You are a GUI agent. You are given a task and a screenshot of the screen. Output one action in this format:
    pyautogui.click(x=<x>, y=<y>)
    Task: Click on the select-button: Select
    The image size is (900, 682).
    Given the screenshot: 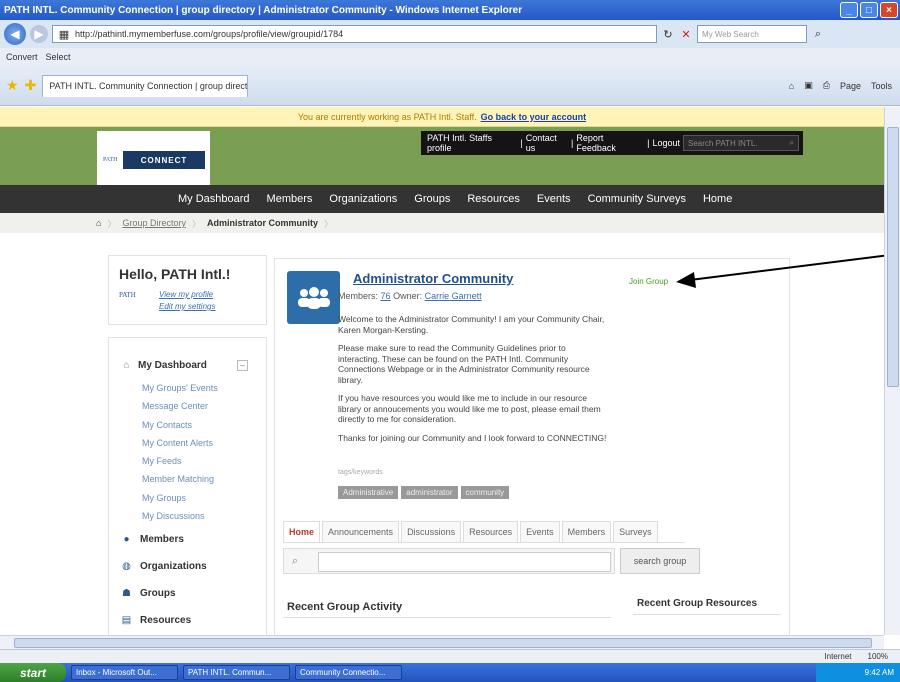 What is the action you would take?
    pyautogui.click(x=58, y=57)
    